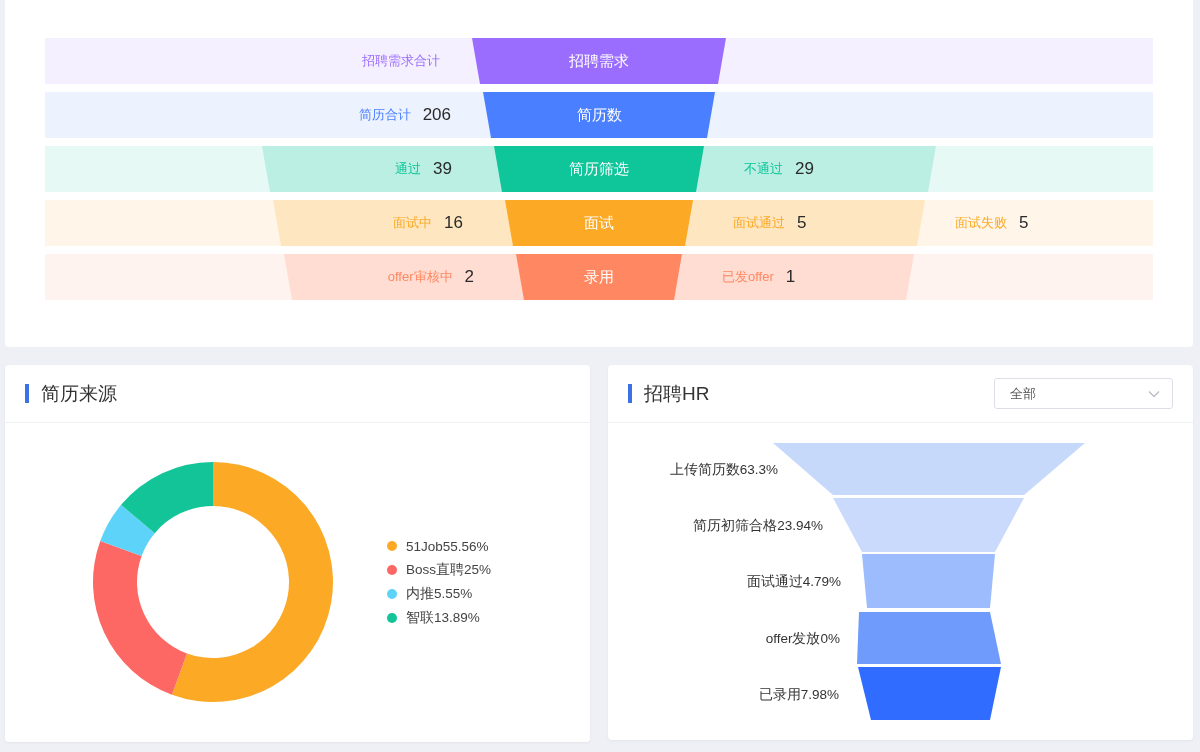 This screenshot has height=752, width=1200. What do you see at coordinates (599, 61) in the screenshot?
I see `funnel-stage: 招聘需求` at bounding box center [599, 61].